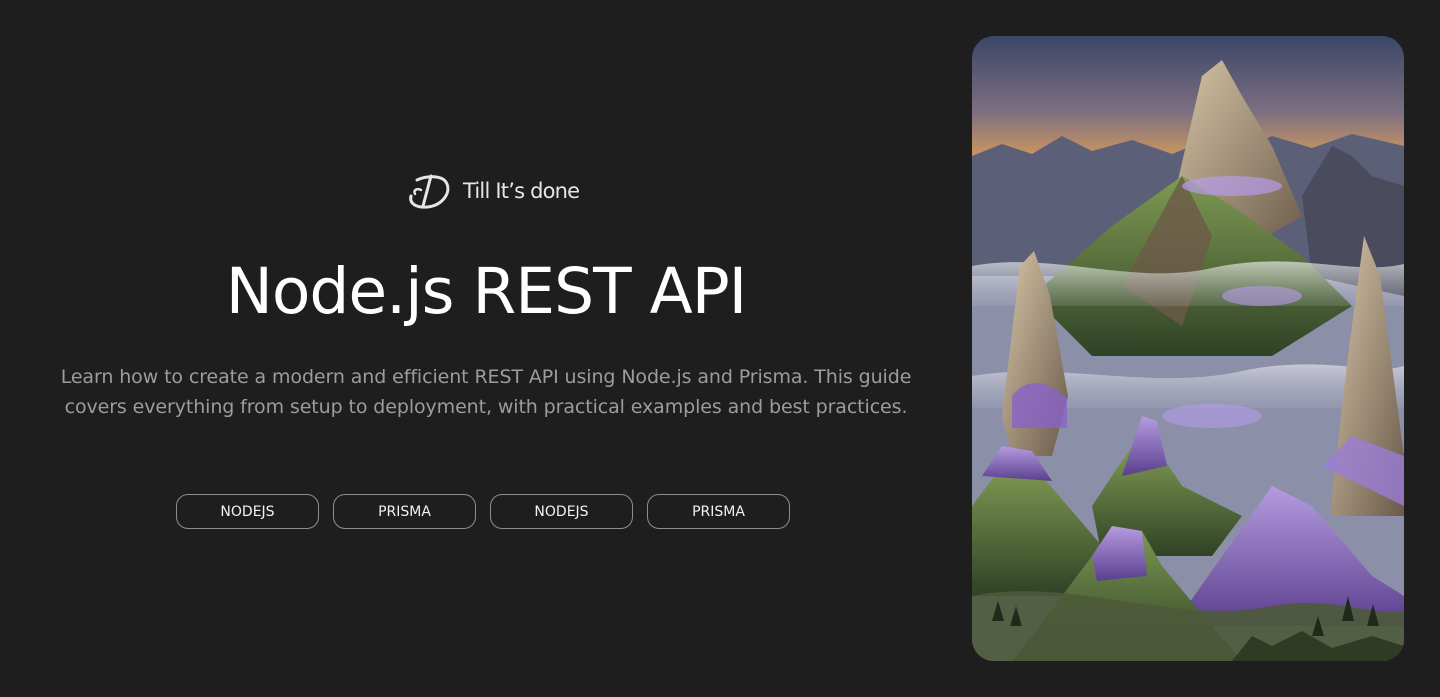 The width and height of the screenshot is (1440, 697). What do you see at coordinates (429, 191) in the screenshot?
I see `td-monogram-icon` at bounding box center [429, 191].